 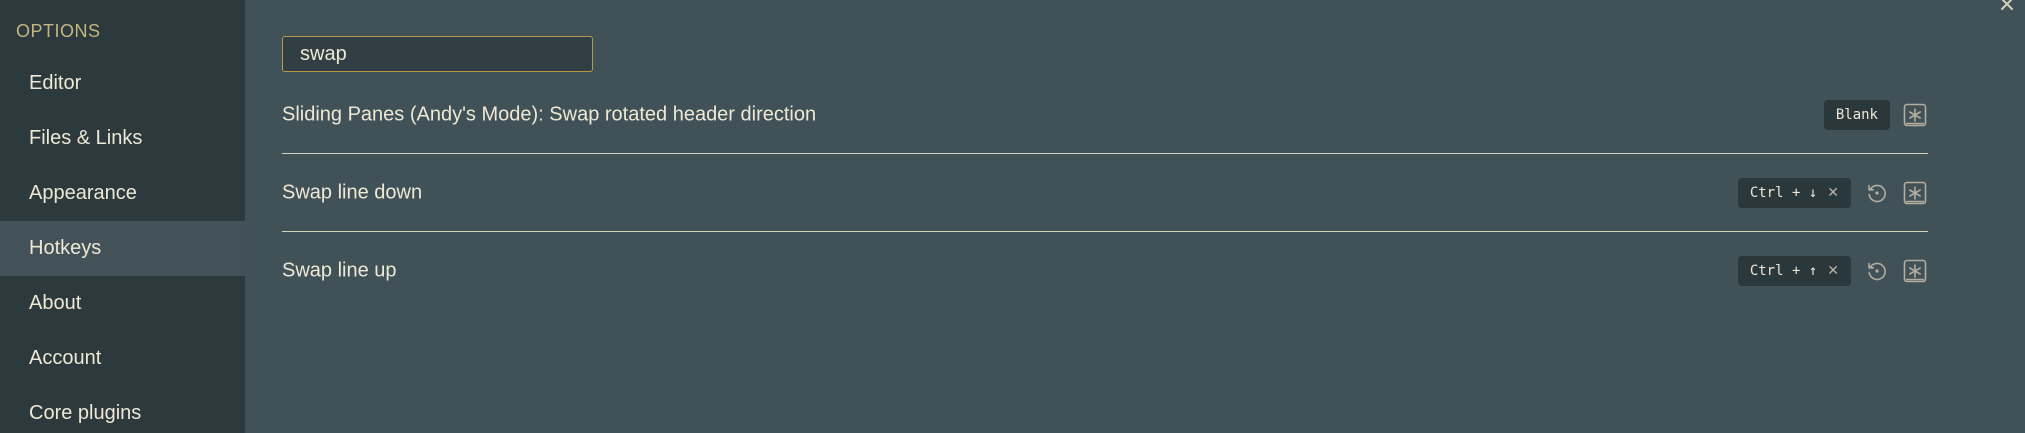 I want to click on hotkey-command-label: Swap line down, so click(x=352, y=192).